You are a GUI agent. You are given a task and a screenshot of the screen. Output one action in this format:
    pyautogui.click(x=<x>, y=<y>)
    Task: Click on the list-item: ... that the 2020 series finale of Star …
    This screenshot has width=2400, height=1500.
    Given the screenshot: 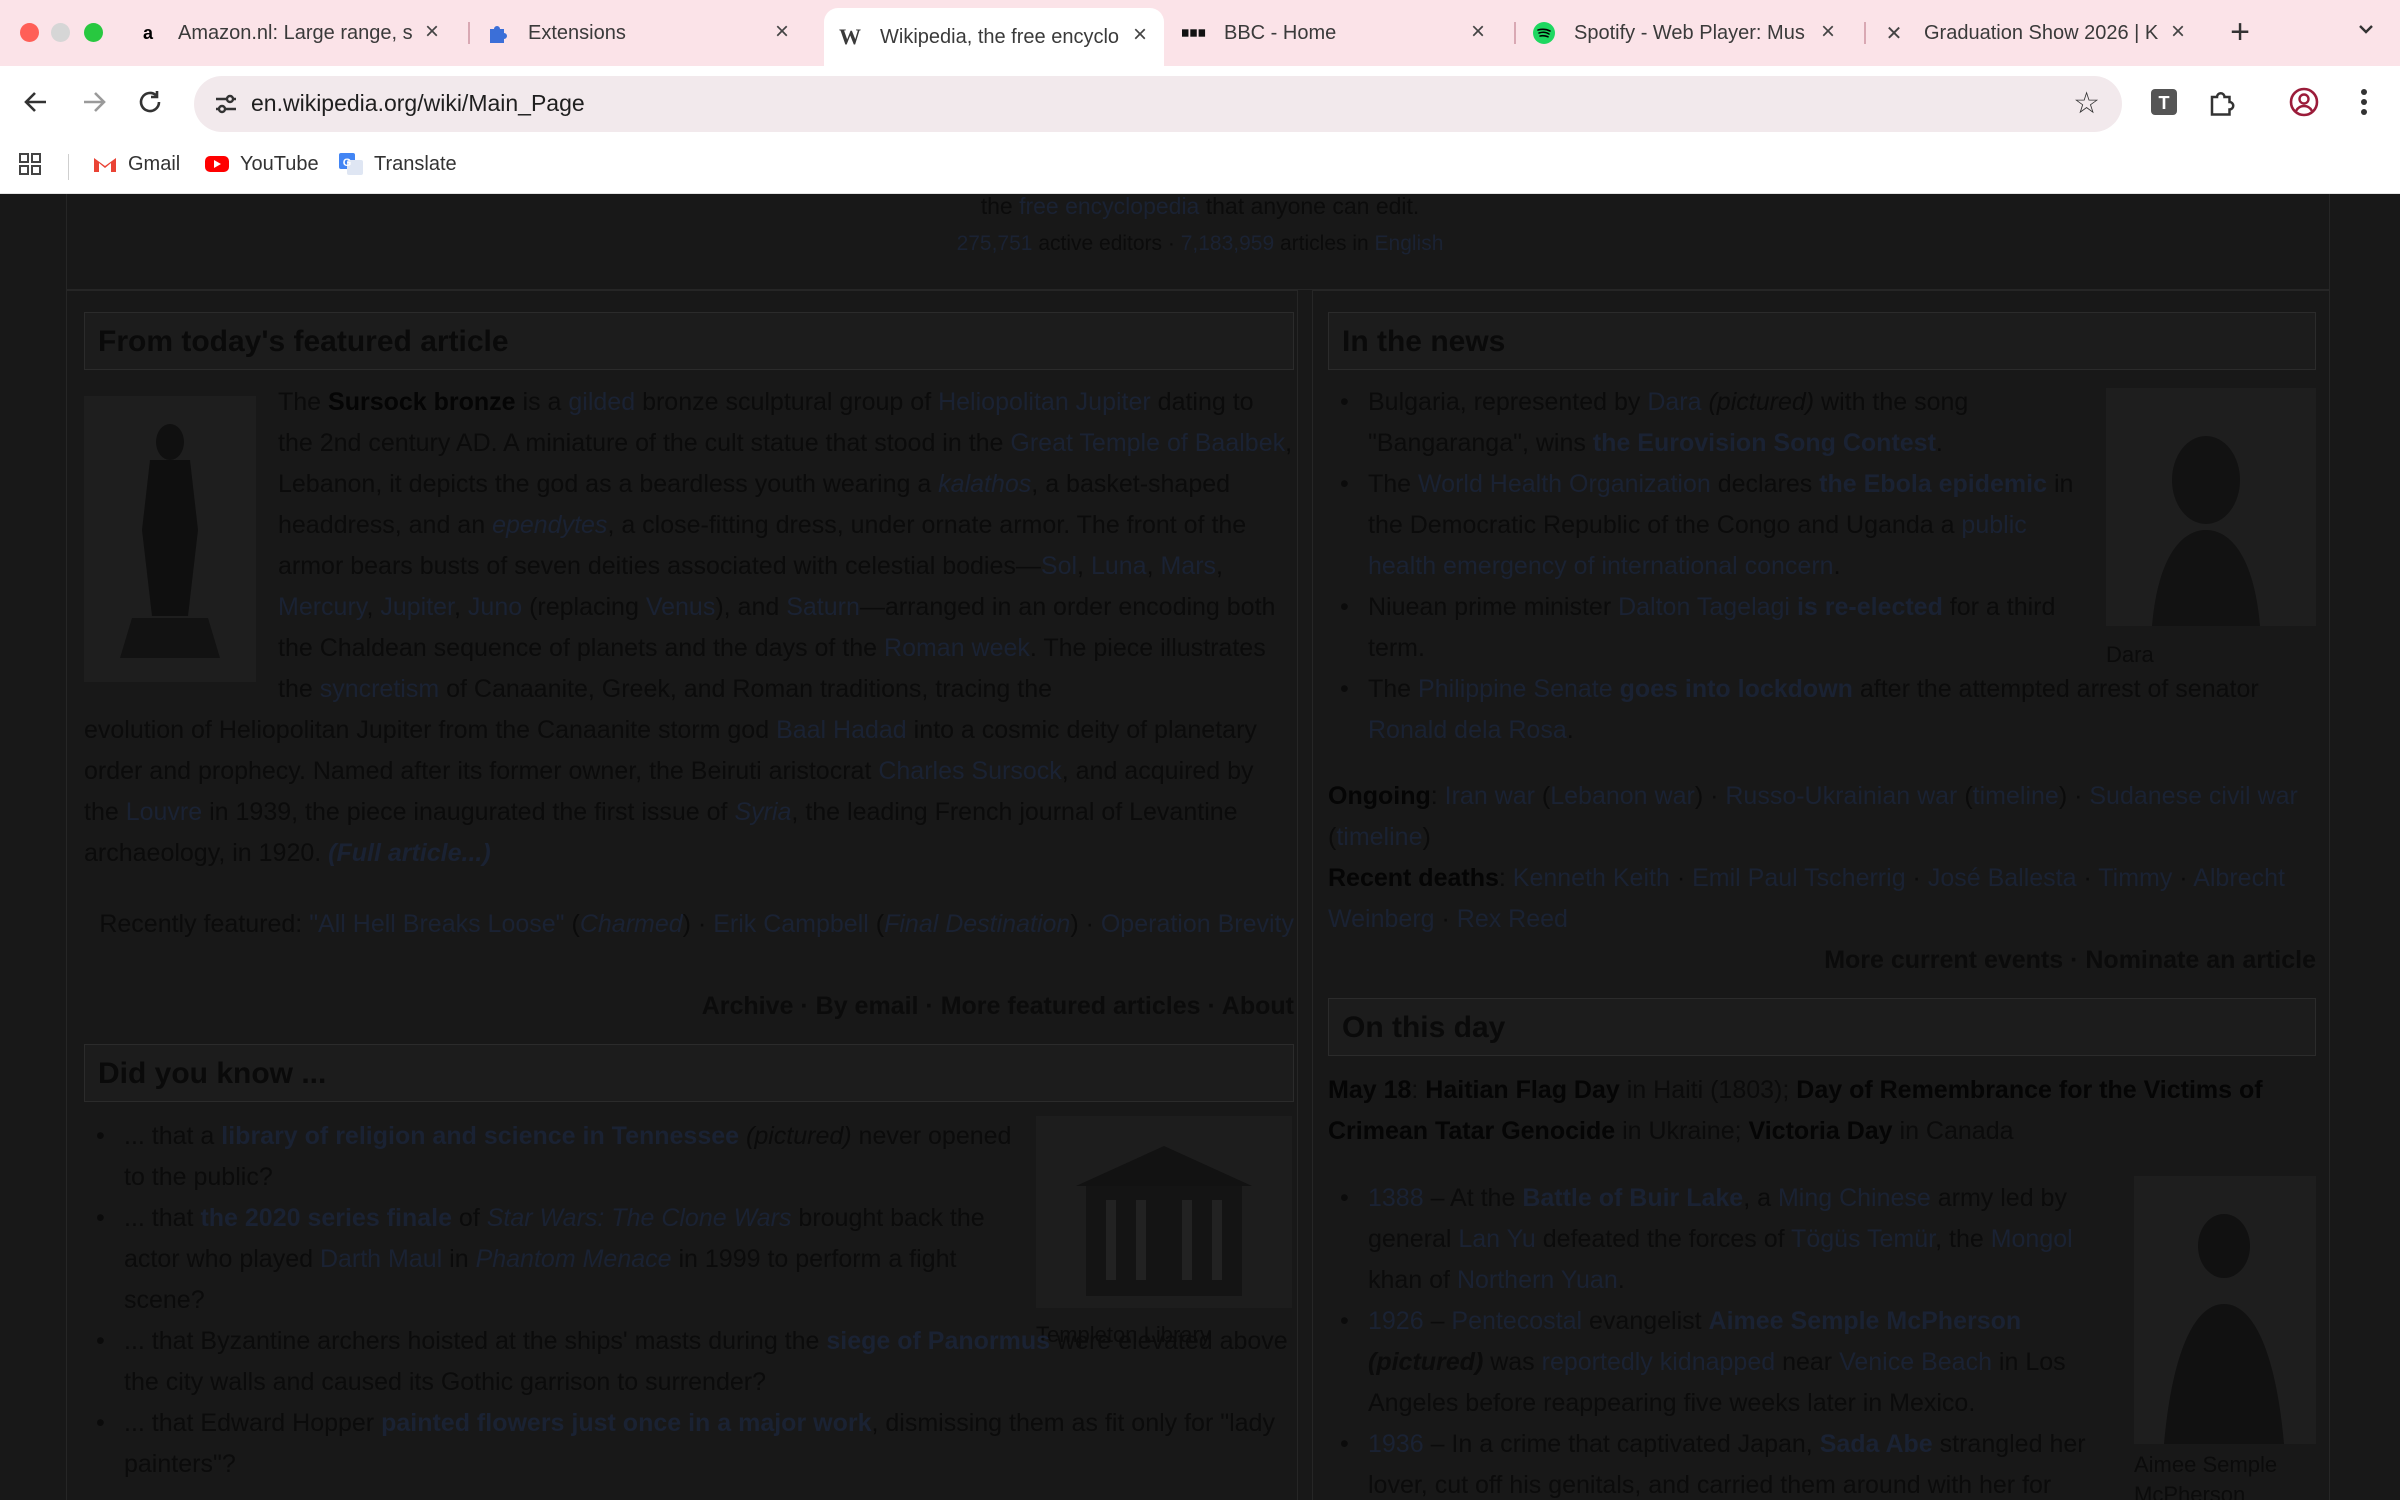 What is the action you would take?
    pyautogui.click(x=554, y=1259)
    